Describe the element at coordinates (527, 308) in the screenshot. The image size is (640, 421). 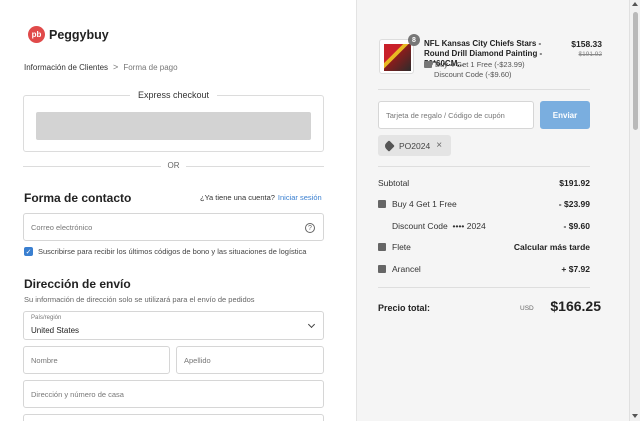
I see `total-currency: USD` at that location.